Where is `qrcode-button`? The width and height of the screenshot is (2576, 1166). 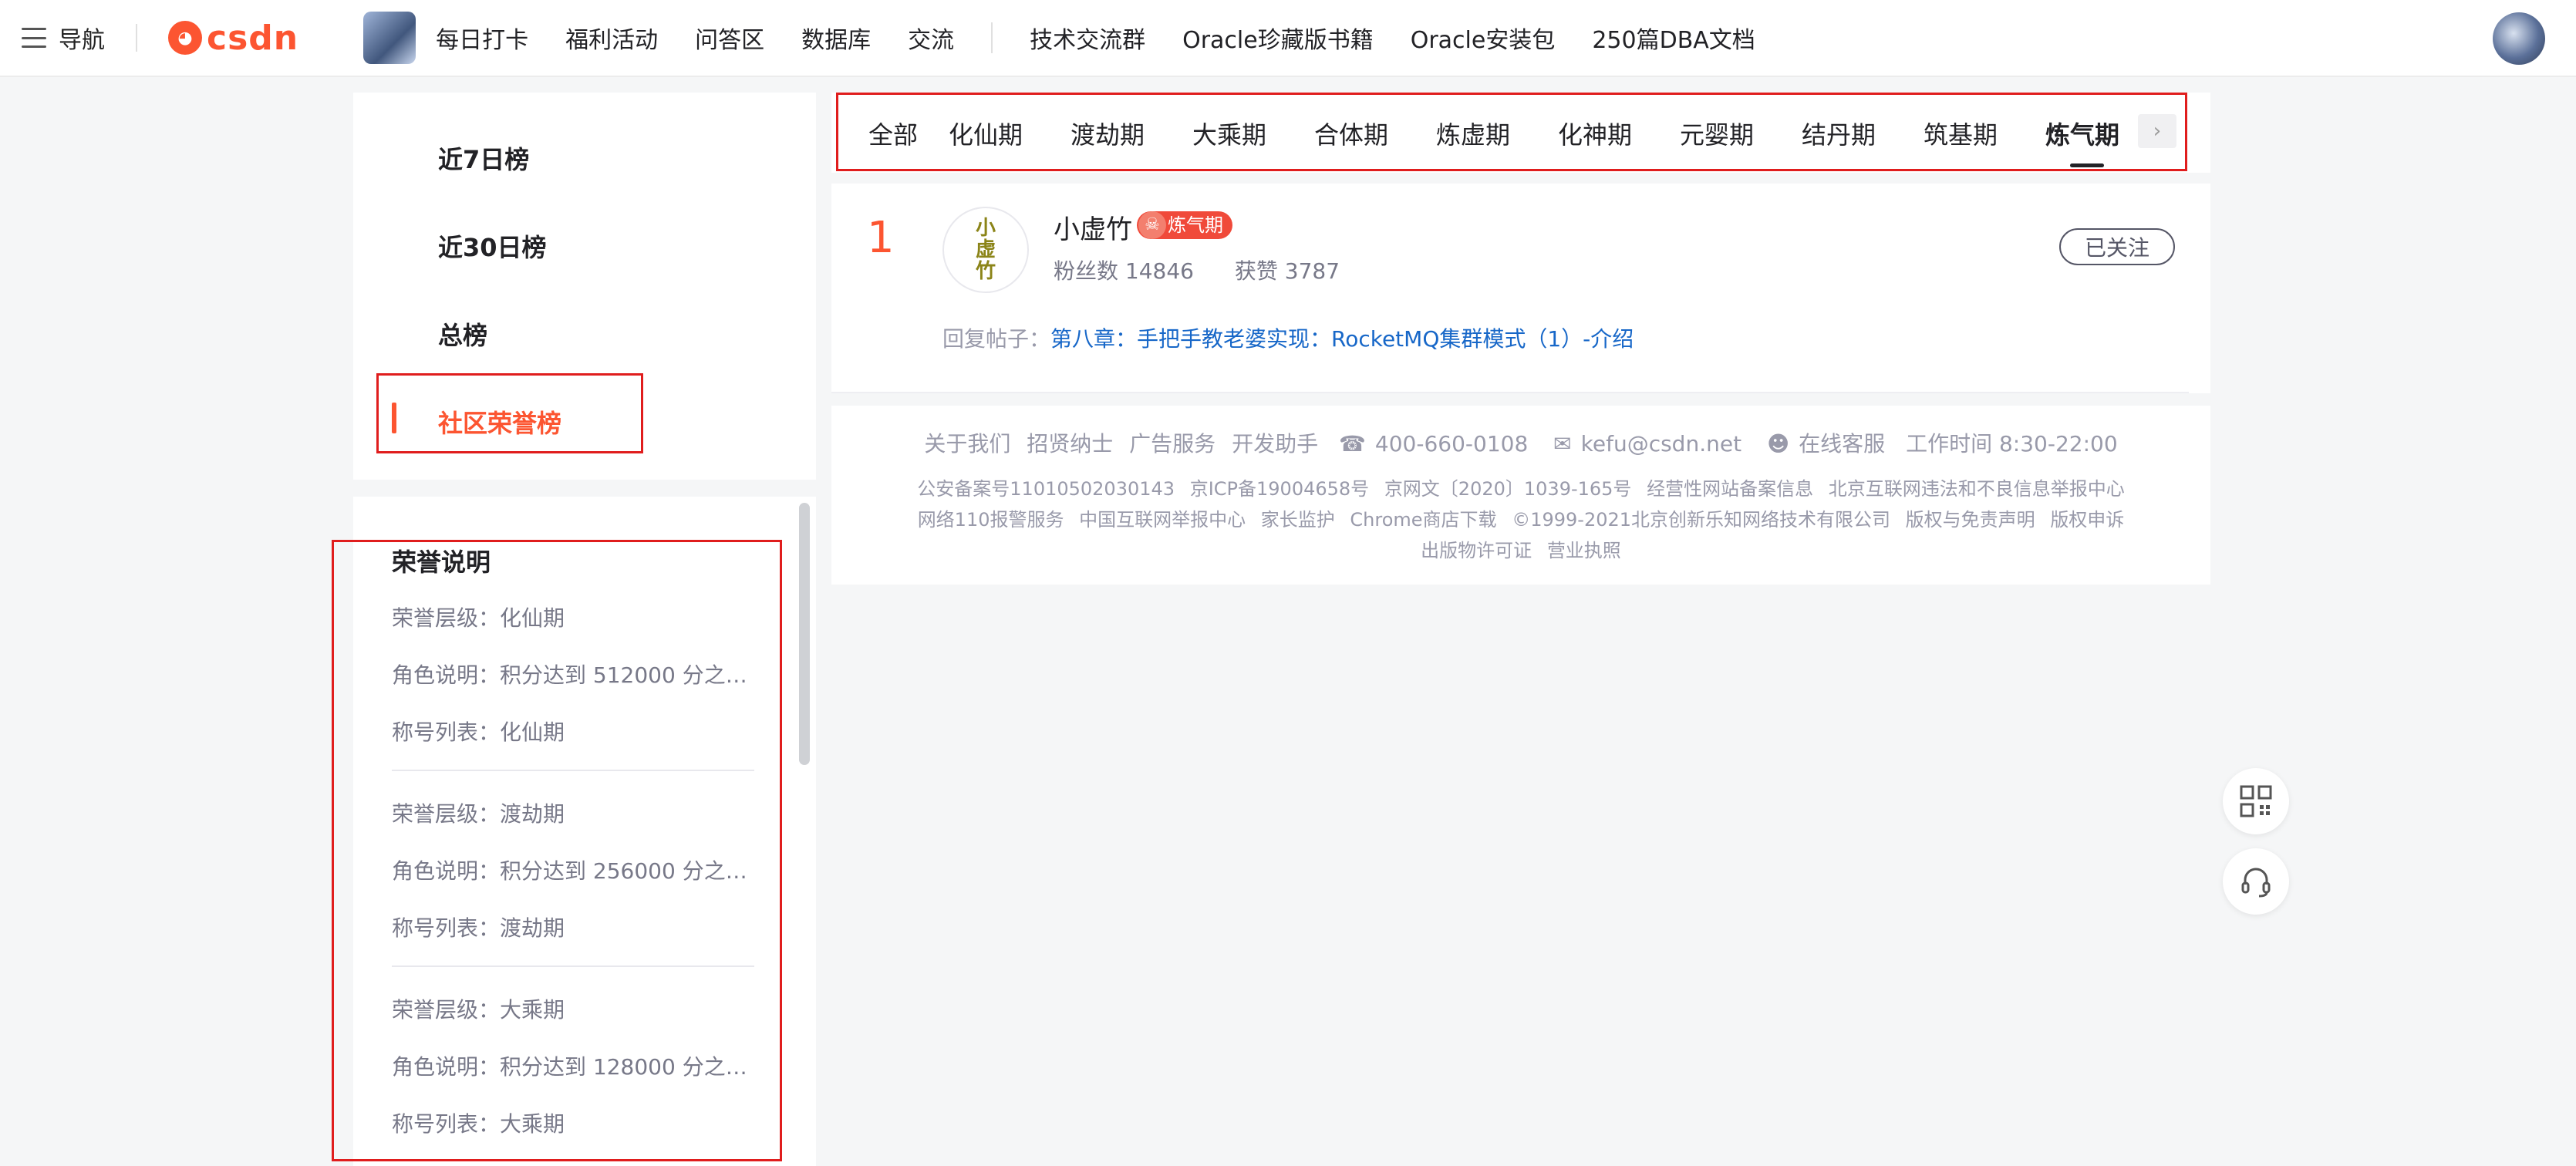 qrcode-button is located at coordinates (2256, 801).